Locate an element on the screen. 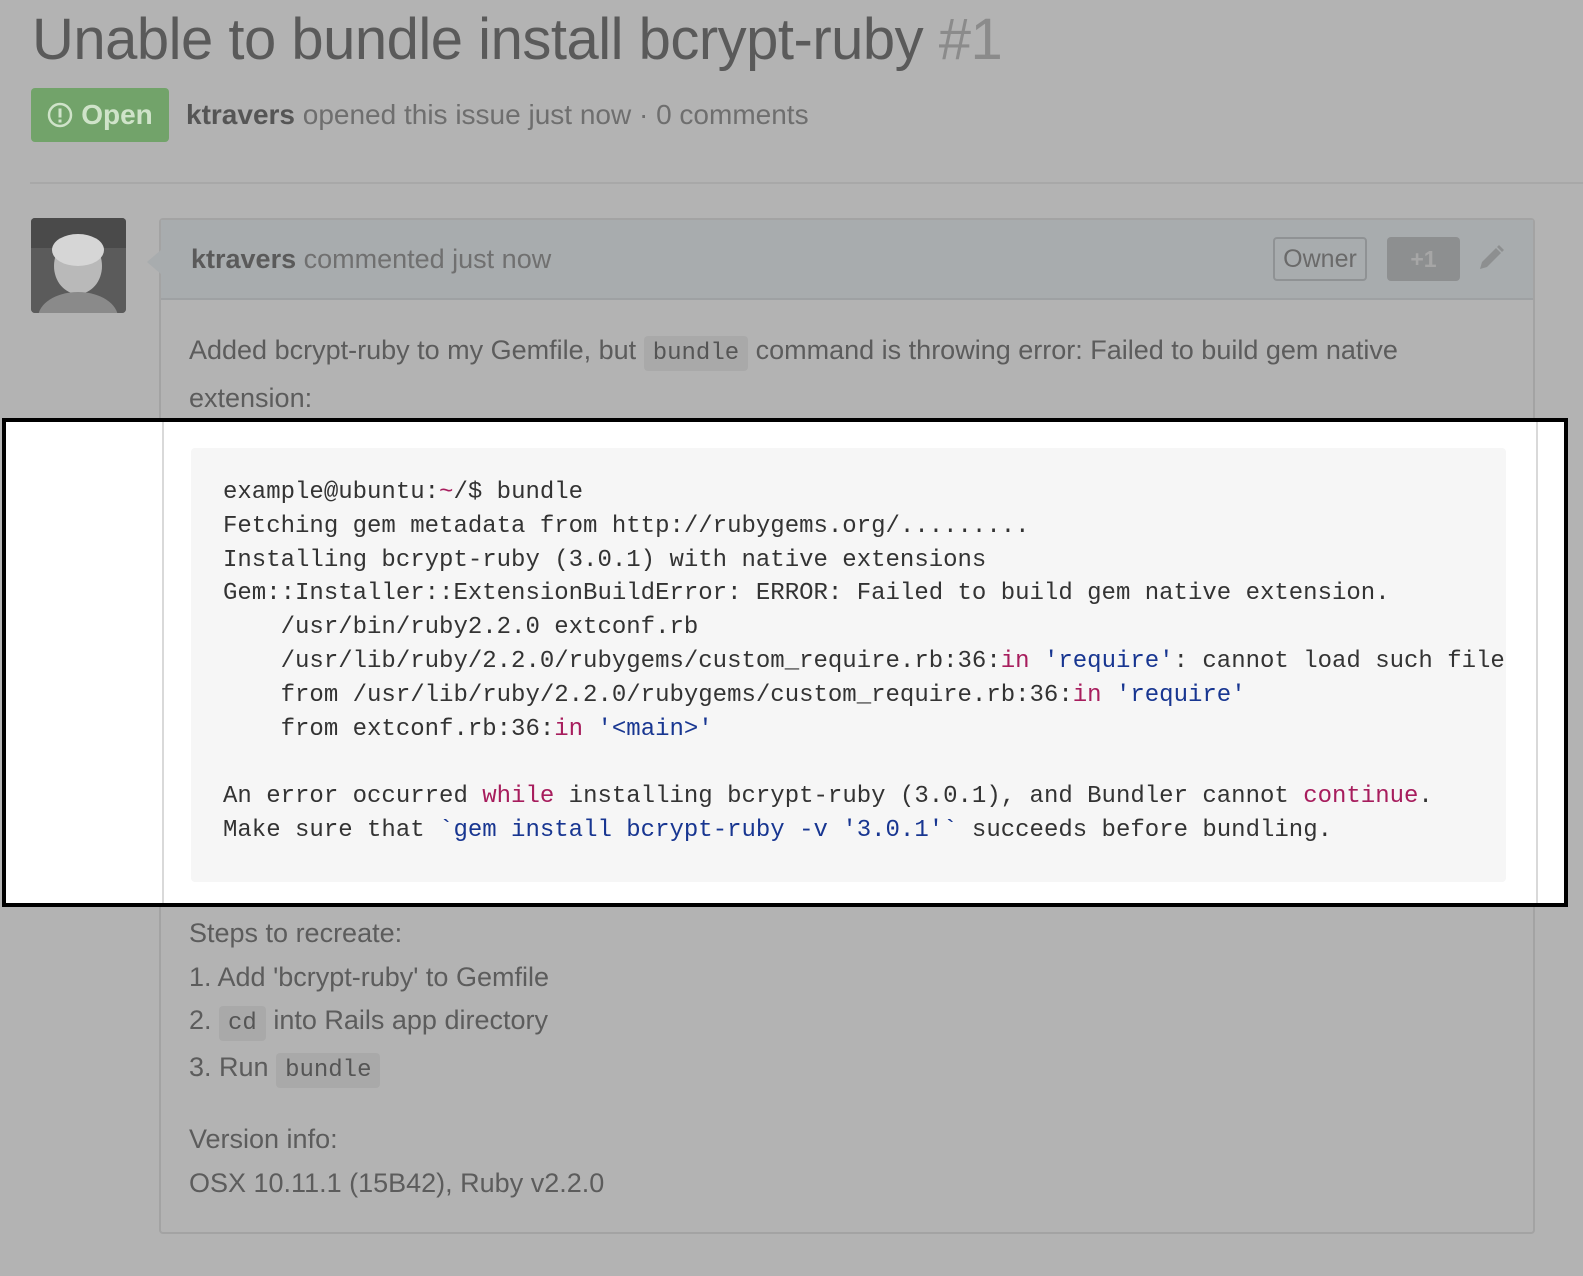 The height and width of the screenshot is (1276, 1583). code-string: '<main>' is located at coordinates (655, 729).